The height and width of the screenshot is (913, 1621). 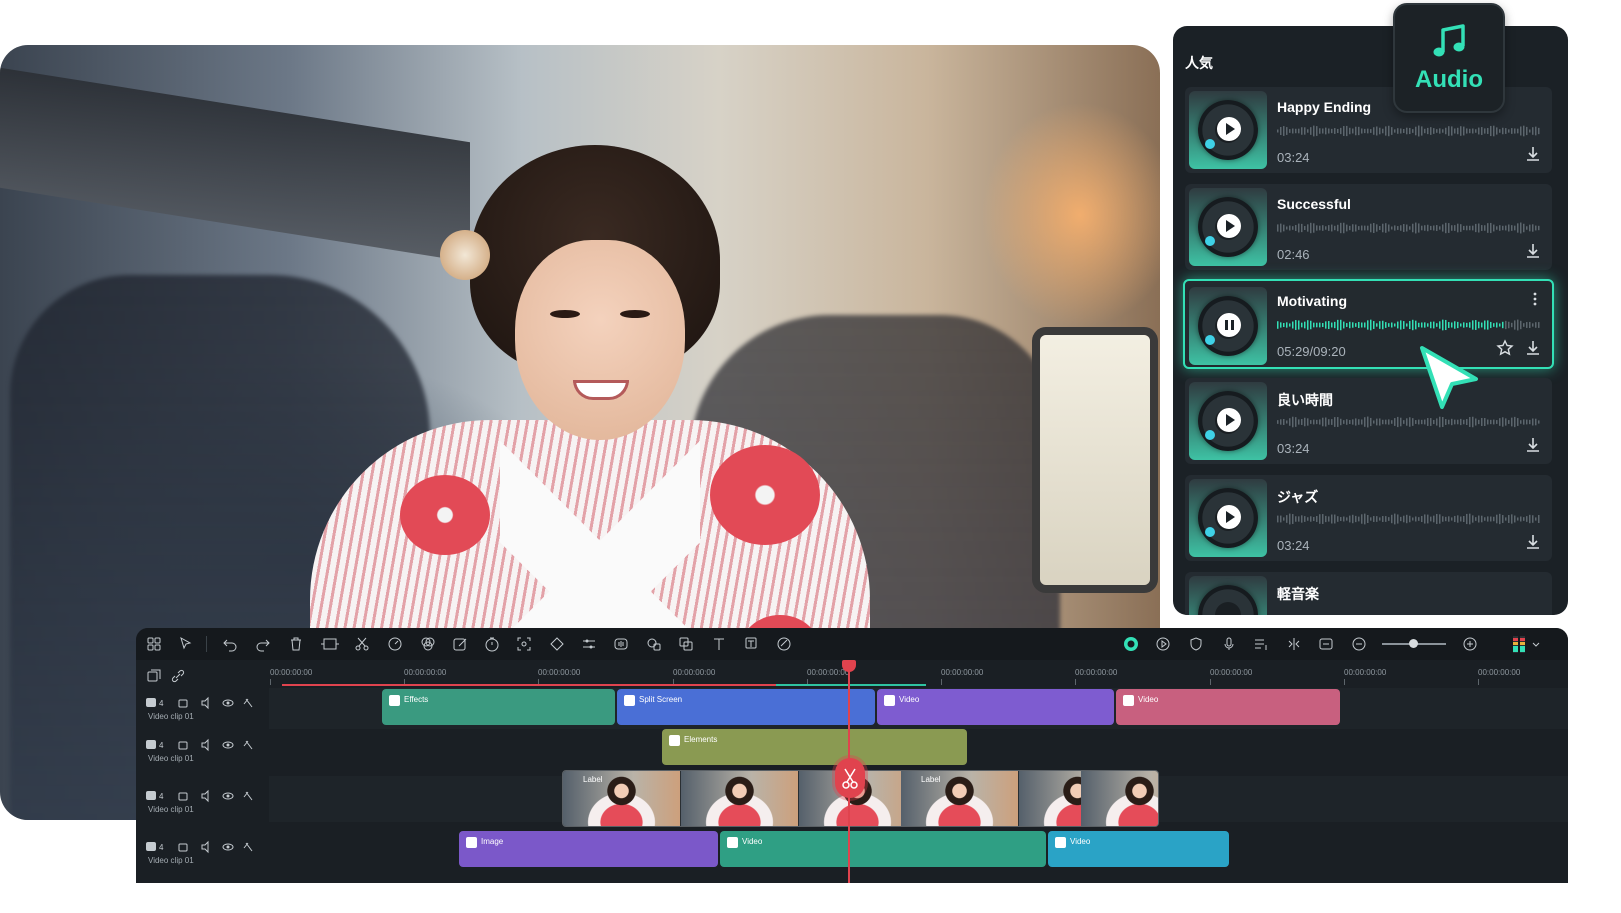 What do you see at coordinates (629, 700) in the screenshot?
I see `split-screen-icon` at bounding box center [629, 700].